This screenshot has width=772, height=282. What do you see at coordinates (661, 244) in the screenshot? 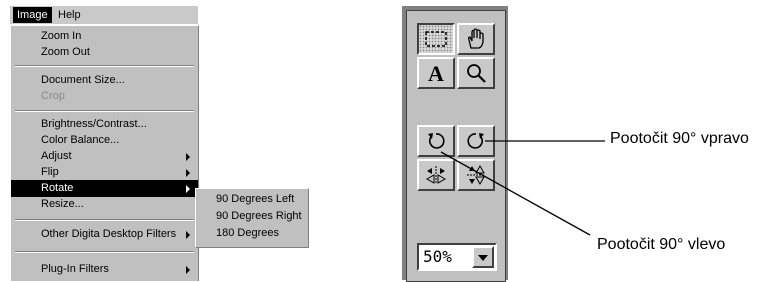
I see `callout-rotate-left: Pootočit 90° vlevo` at bounding box center [661, 244].